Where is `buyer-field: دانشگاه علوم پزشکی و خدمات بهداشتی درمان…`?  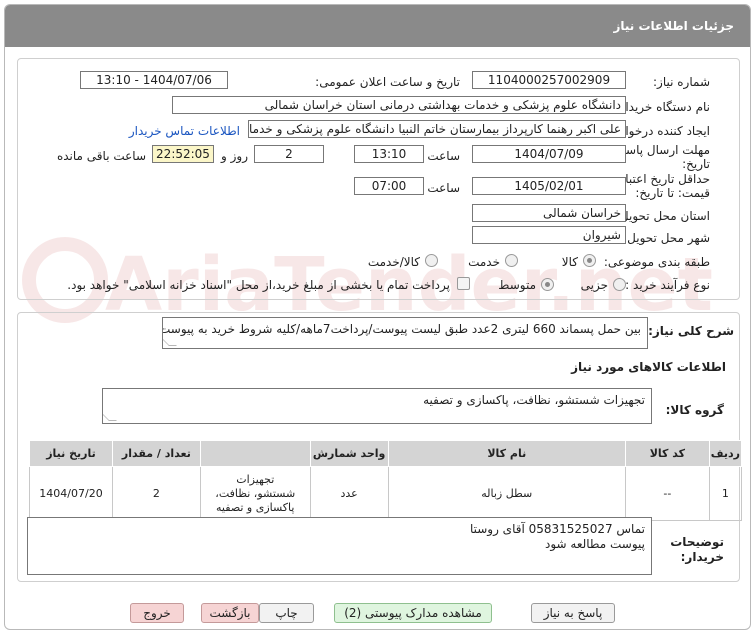
buyer-field: دانشگاه علوم پزشکی و خدمات بهداشتی درمان… is located at coordinates (399, 105).